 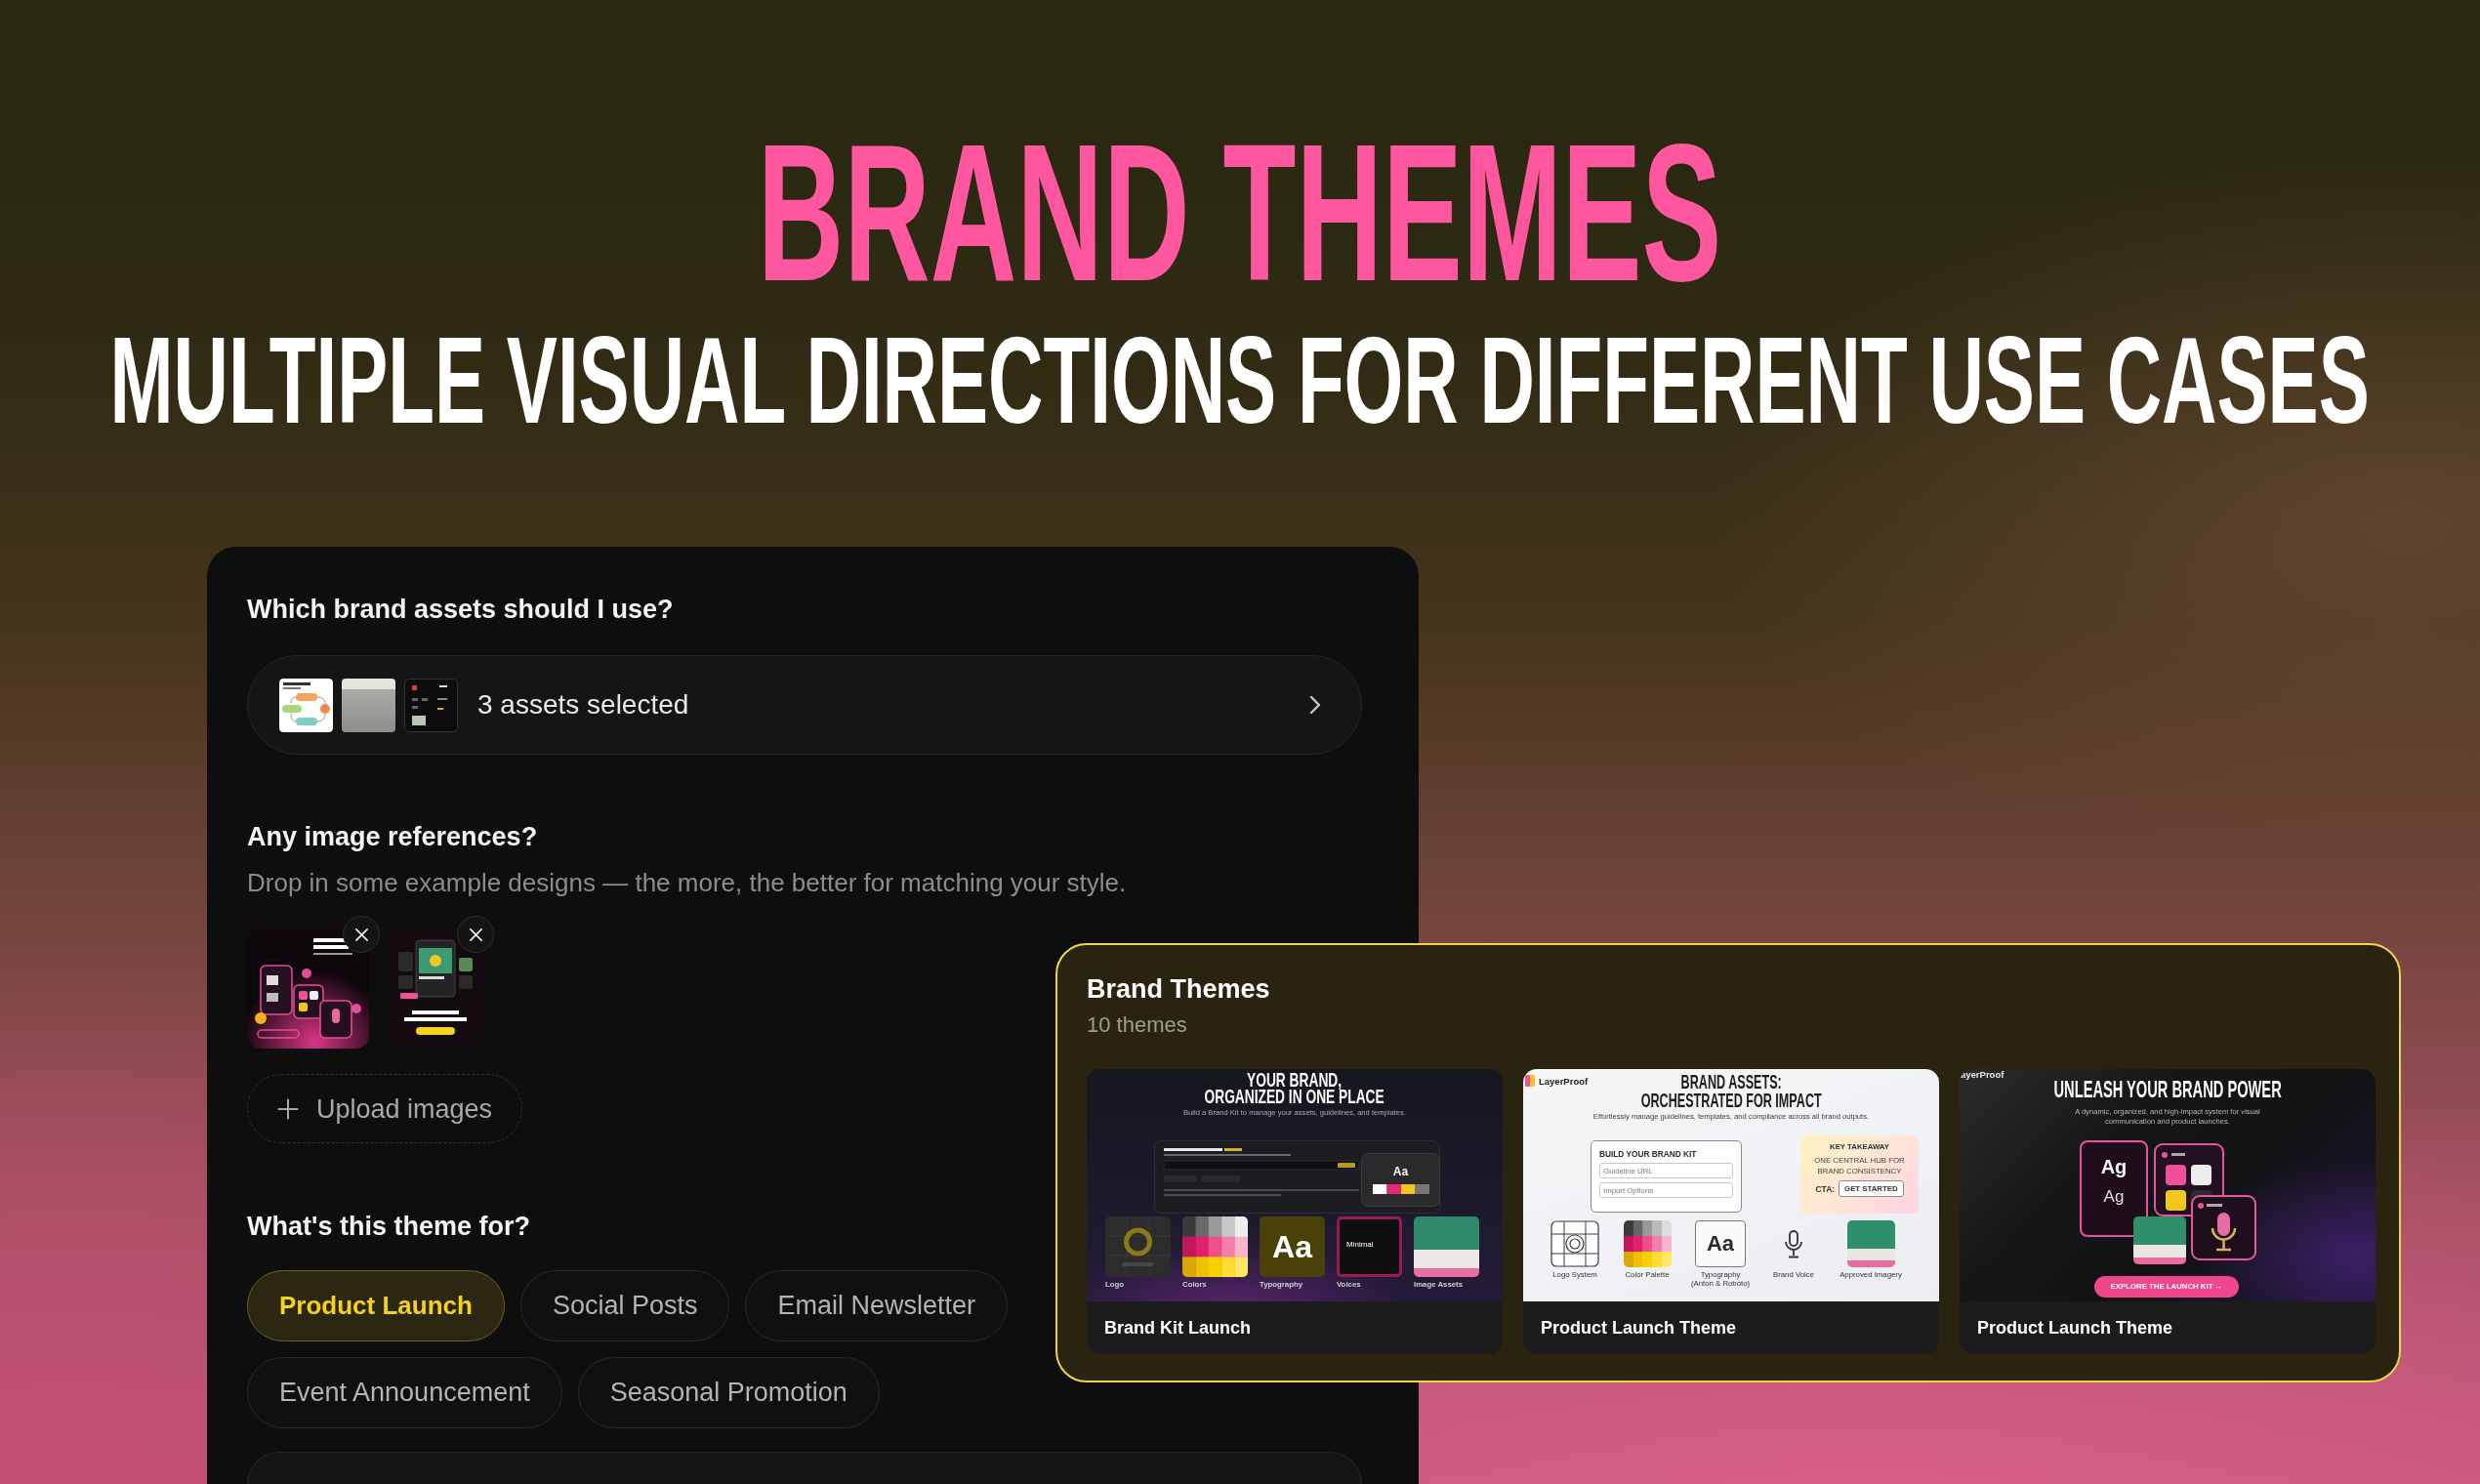 What do you see at coordinates (306, 705) in the screenshot?
I see `diagram-thumbnail-drawing` at bounding box center [306, 705].